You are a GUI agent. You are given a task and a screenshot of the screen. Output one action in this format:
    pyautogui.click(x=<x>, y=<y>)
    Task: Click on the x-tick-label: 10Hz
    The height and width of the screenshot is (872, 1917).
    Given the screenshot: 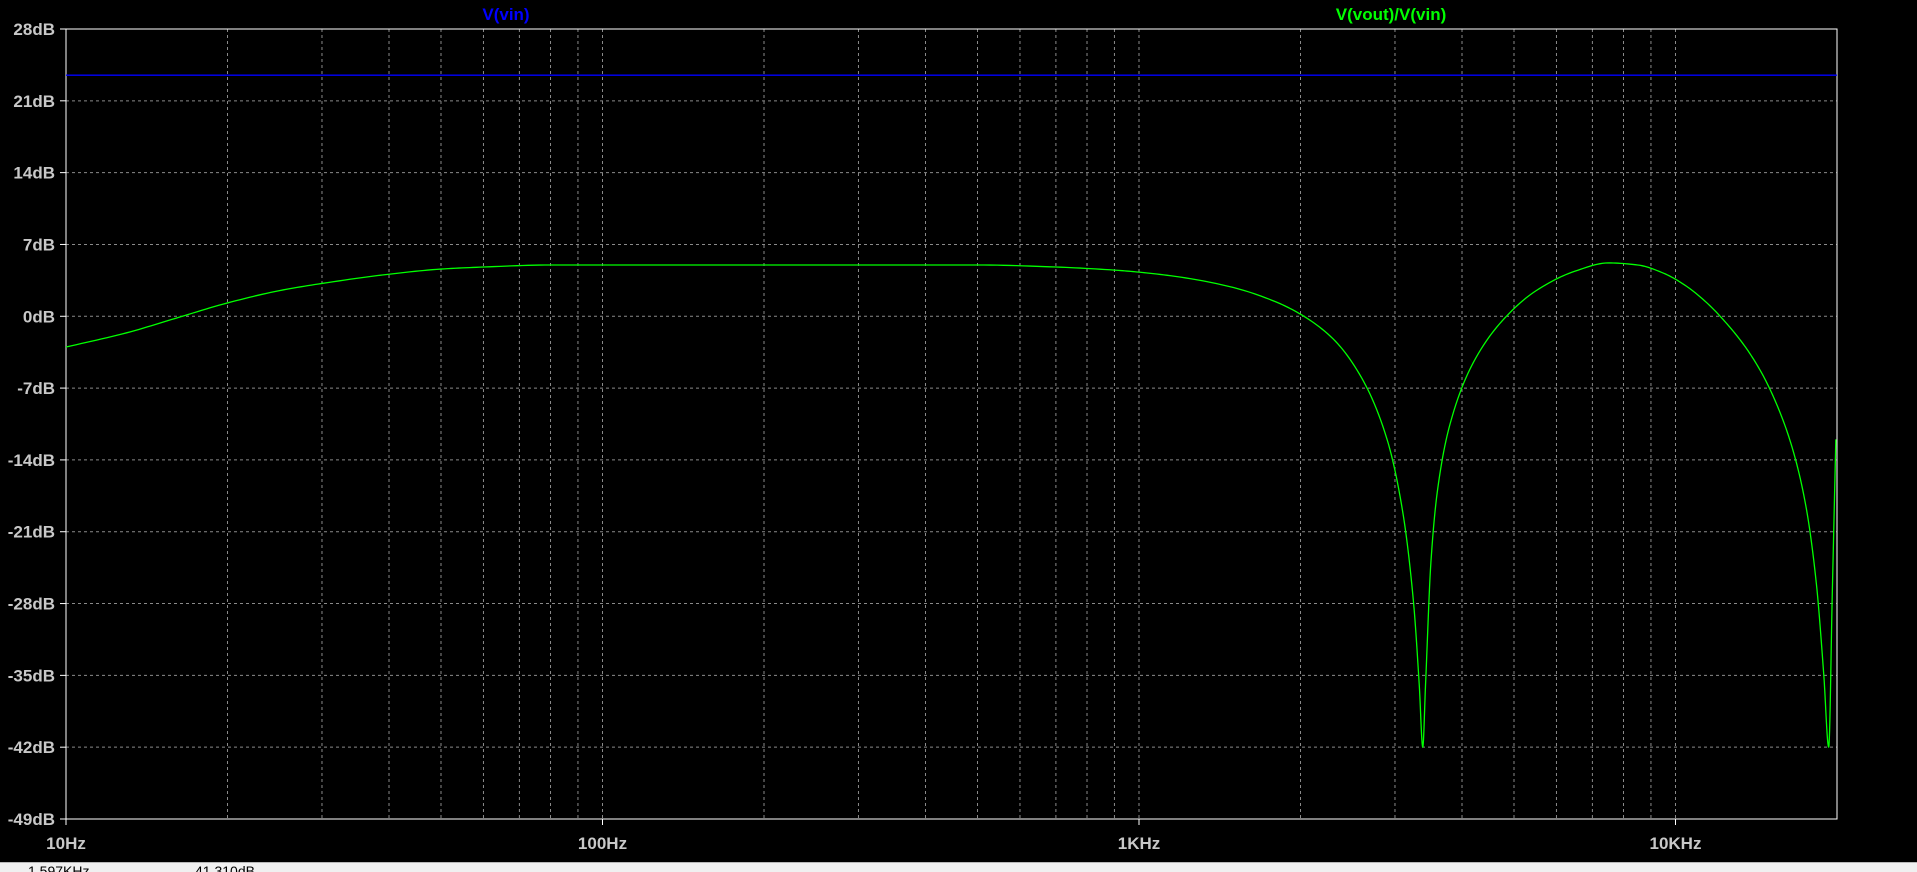 What is the action you would take?
    pyautogui.click(x=66, y=843)
    